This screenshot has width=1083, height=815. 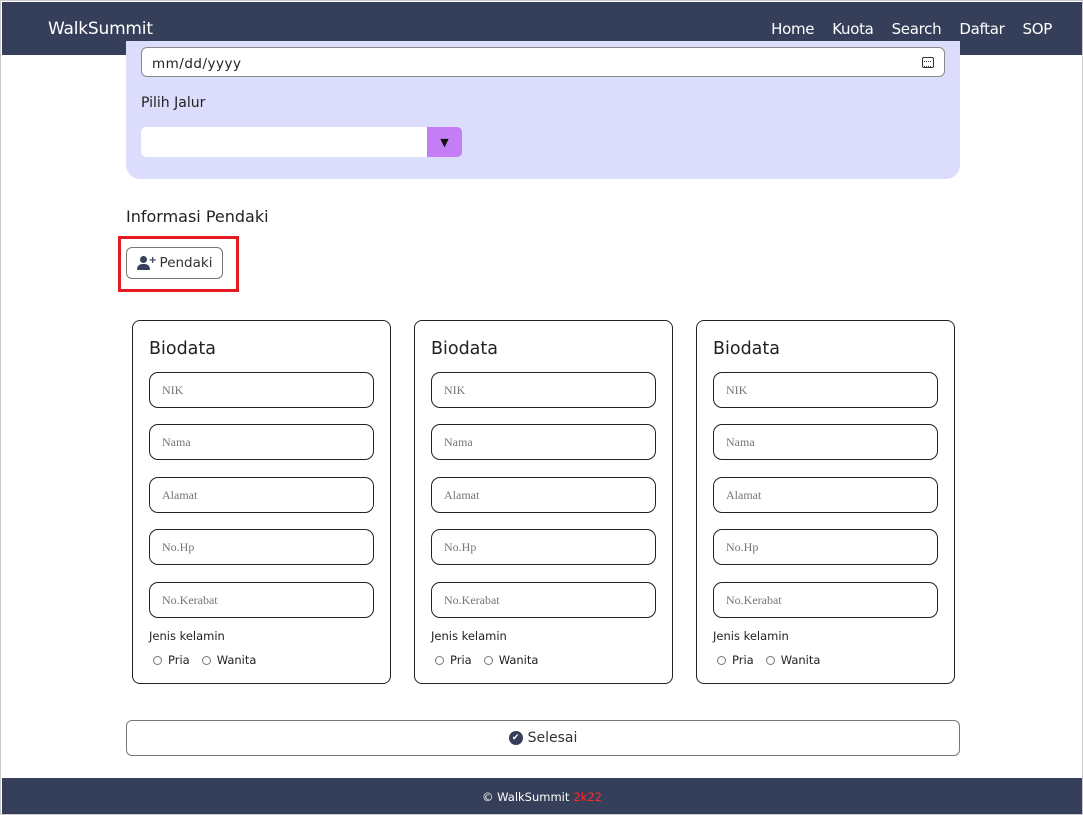 What do you see at coordinates (197, 64) in the screenshot?
I see `date-value: mm/dd/yyyy` at bounding box center [197, 64].